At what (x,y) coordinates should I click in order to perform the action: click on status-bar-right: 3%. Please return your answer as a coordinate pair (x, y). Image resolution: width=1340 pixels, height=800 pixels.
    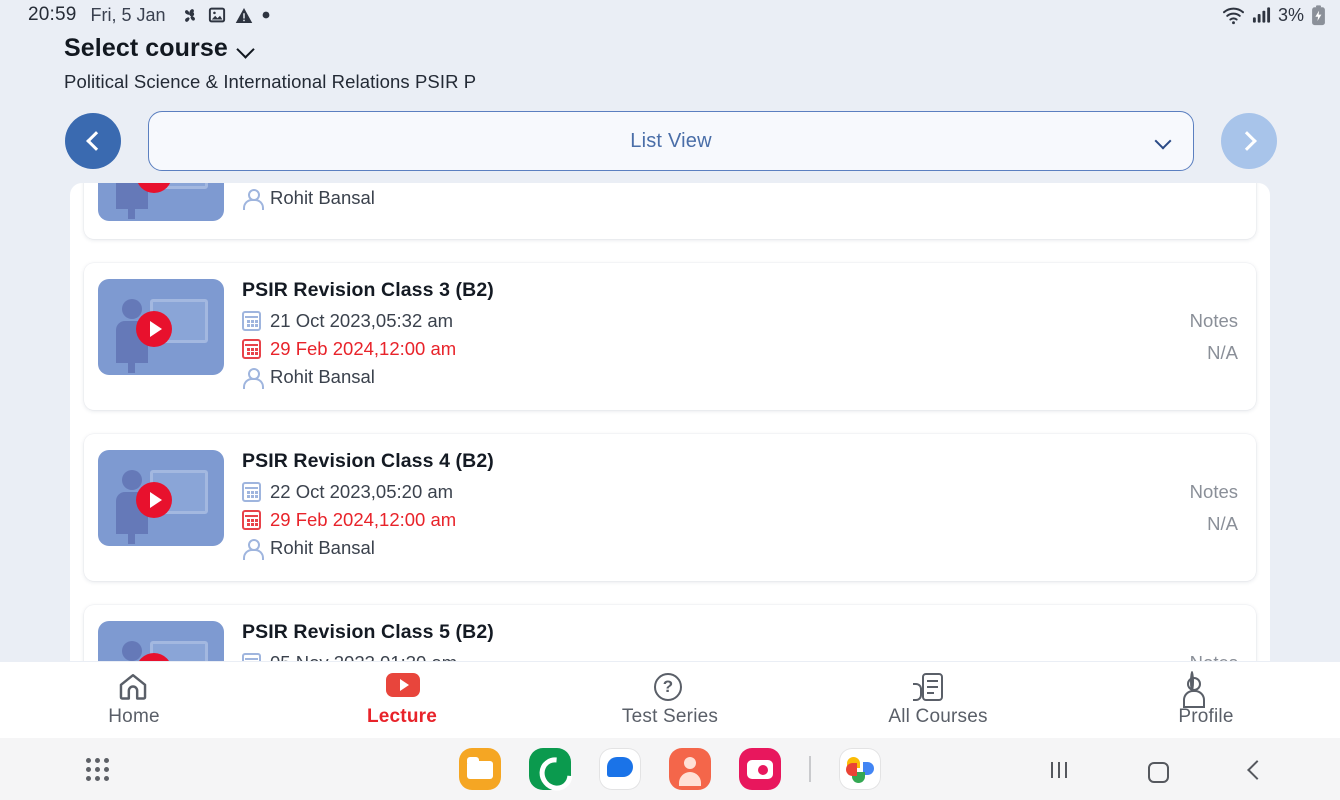
    Looking at the image, I should click on (1274, 15).